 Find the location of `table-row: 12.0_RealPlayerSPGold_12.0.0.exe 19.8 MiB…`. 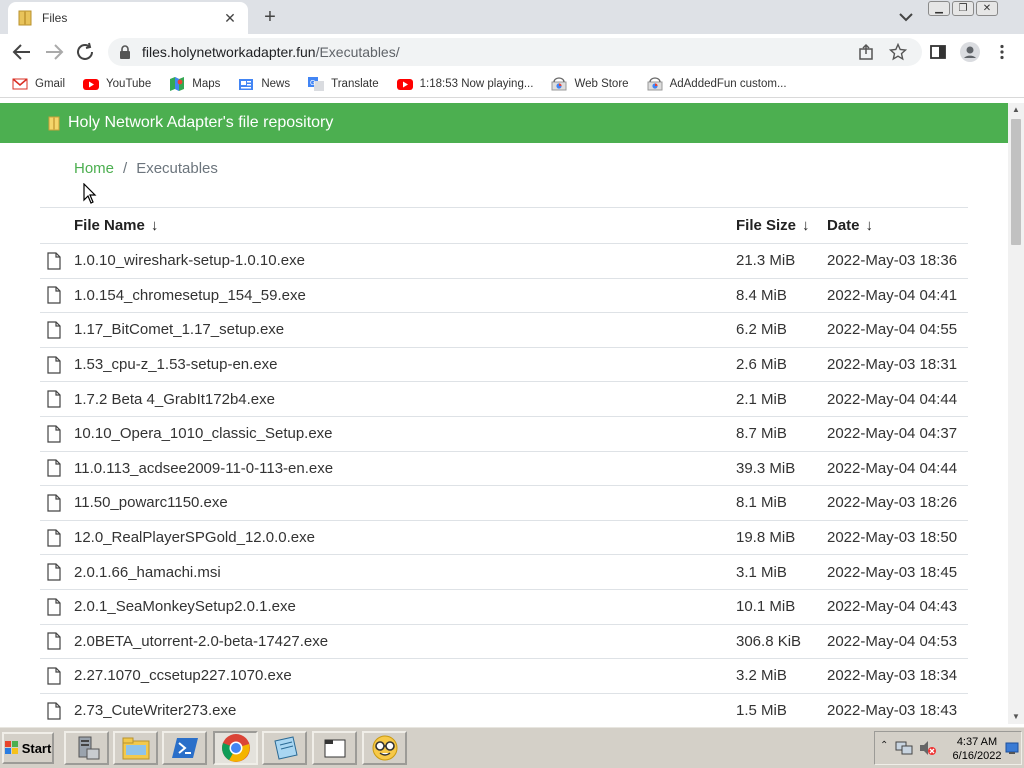

table-row: 12.0_RealPlayerSPGold_12.0.0.exe 19.8 MiB… is located at coordinates (504, 538).